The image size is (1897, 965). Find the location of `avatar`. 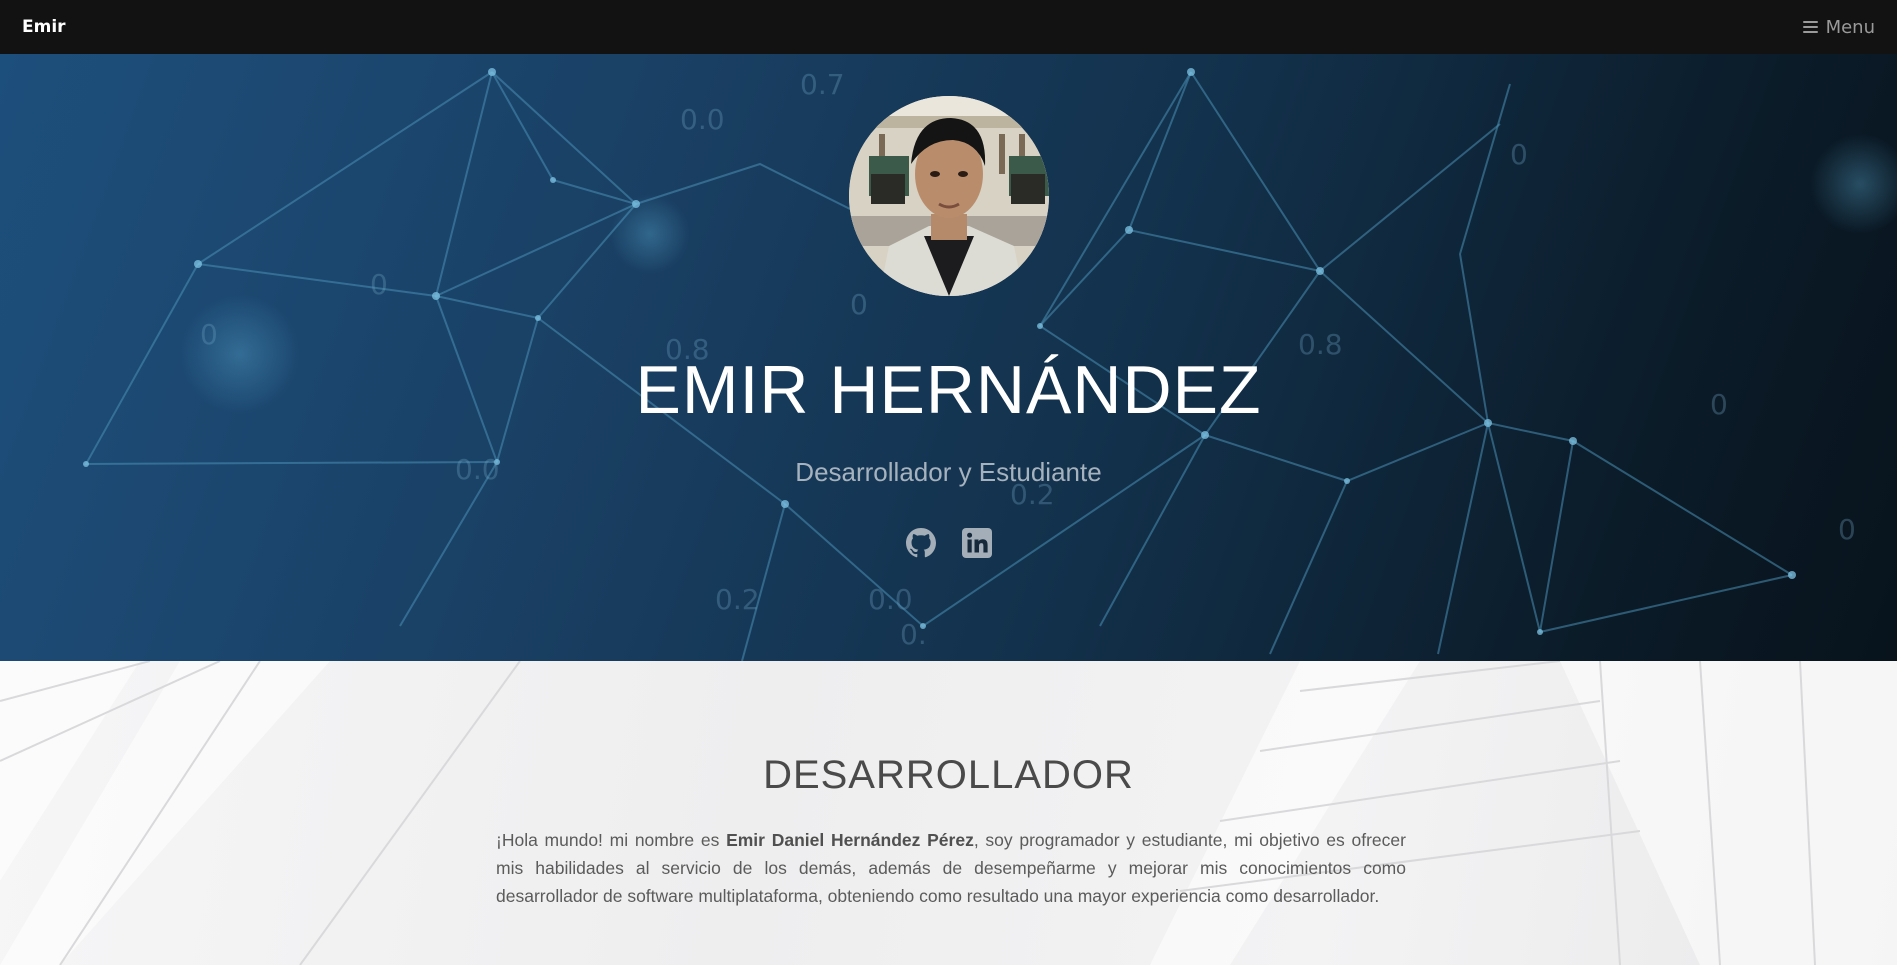

avatar is located at coordinates (948, 196).